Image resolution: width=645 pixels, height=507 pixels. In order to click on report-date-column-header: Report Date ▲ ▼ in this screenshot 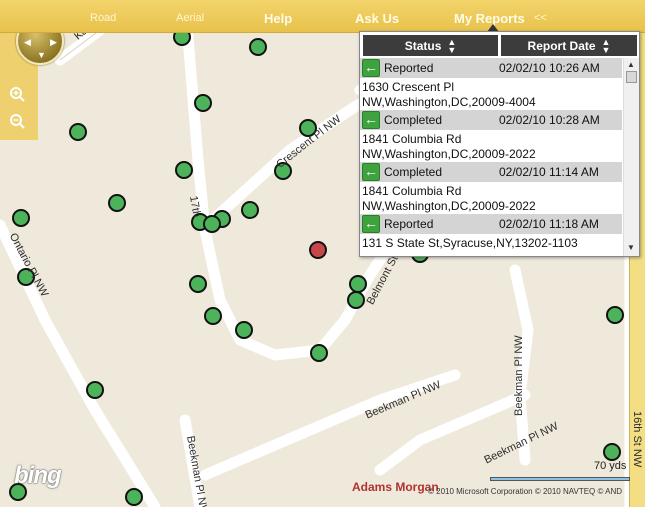, I will do `click(569, 45)`.